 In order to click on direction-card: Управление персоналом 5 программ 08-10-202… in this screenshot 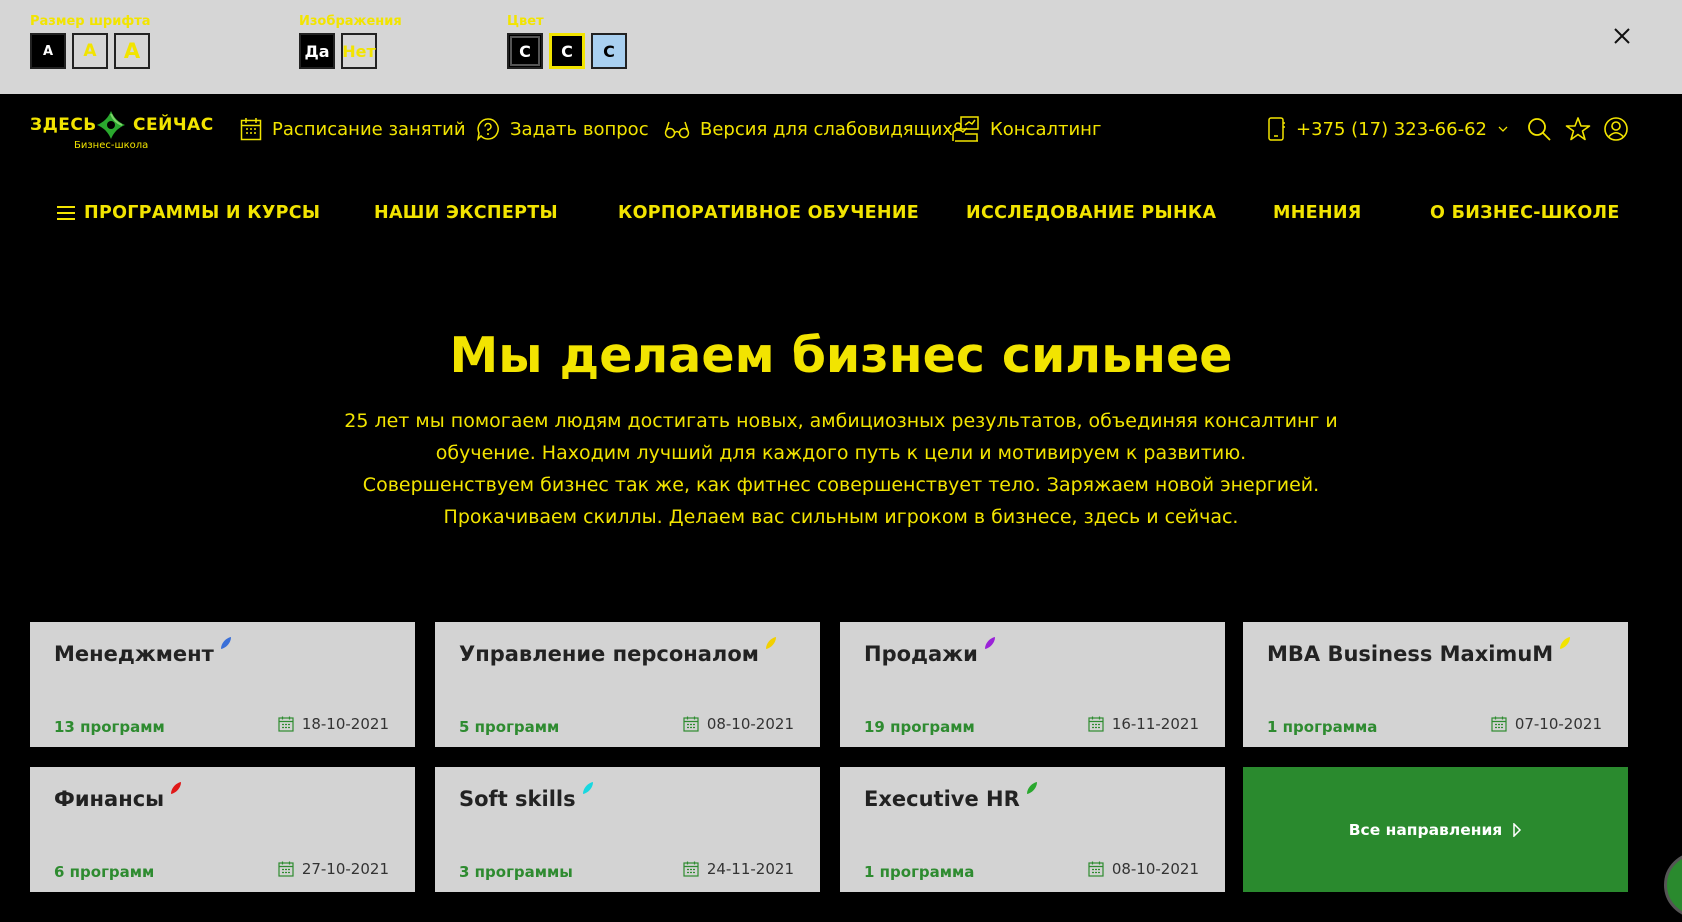, I will do `click(627, 684)`.